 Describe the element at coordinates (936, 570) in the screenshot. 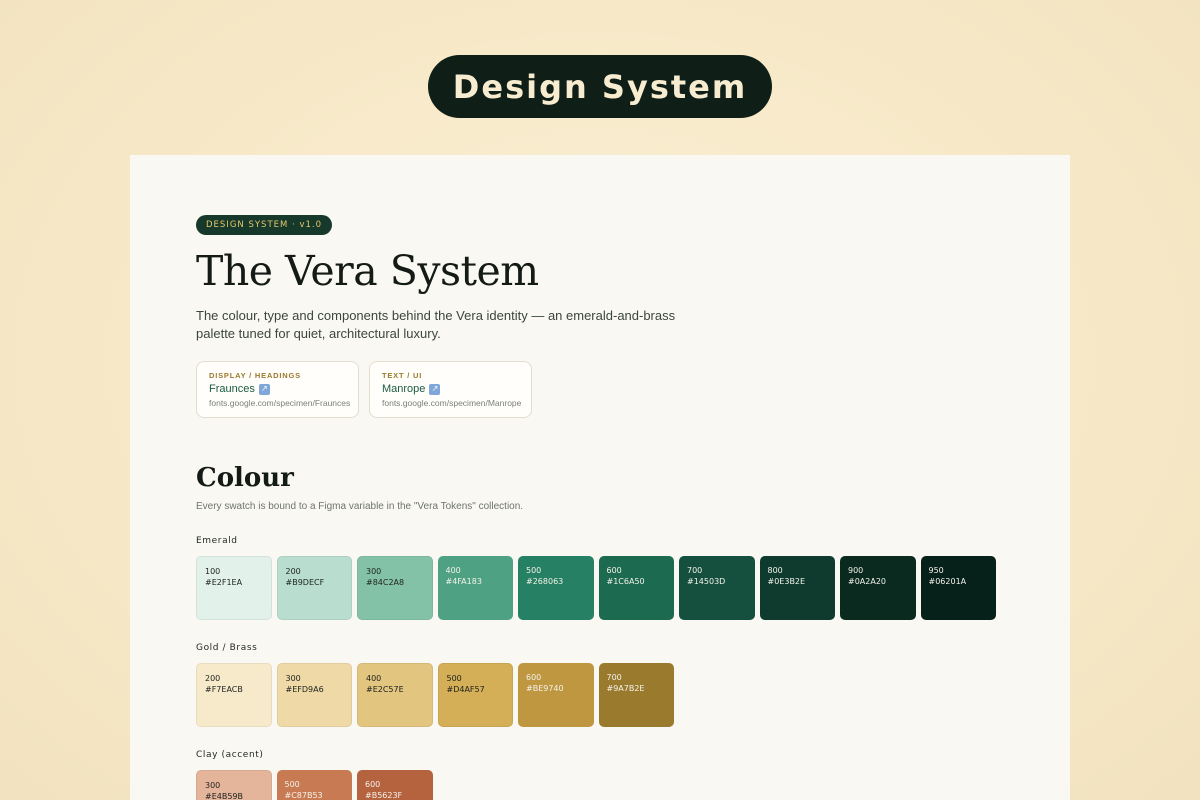

I see `swatch-step: 950` at that location.